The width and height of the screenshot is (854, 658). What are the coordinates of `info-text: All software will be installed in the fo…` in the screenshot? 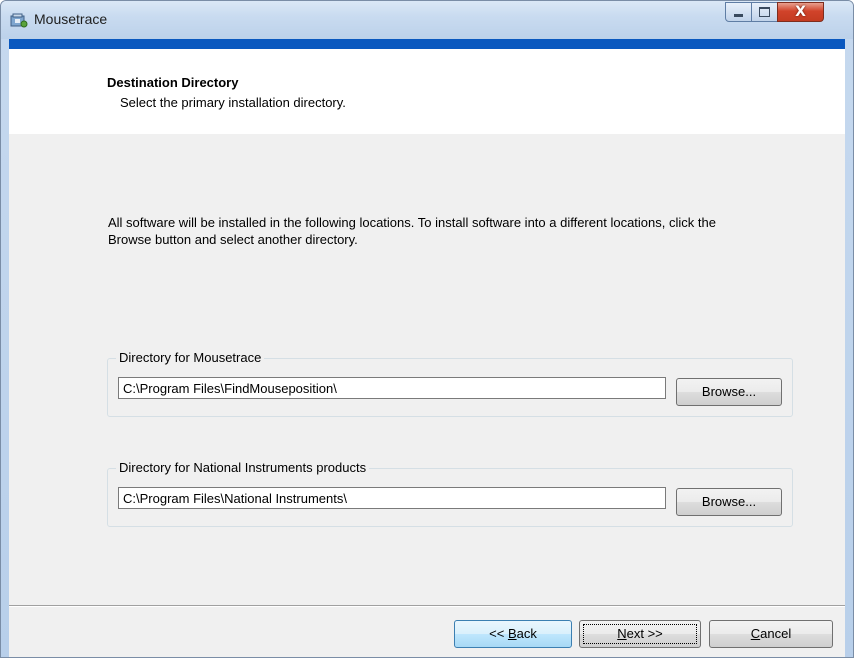 It's located at (412, 231).